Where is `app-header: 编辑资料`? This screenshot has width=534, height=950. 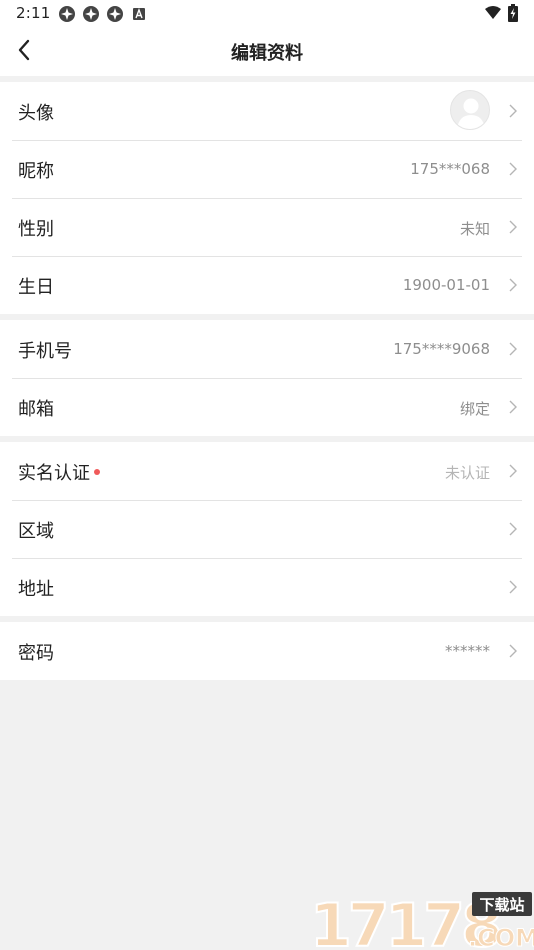
app-header: 编辑资料 is located at coordinates (267, 51).